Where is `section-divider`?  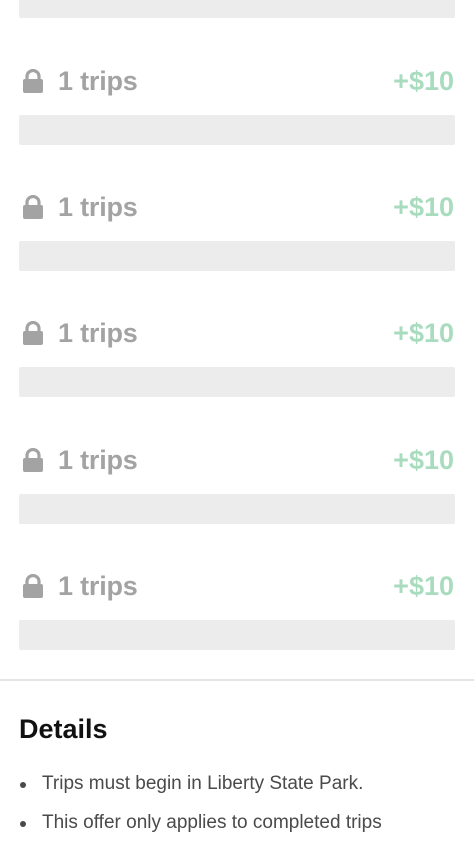
section-divider is located at coordinates (237, 680).